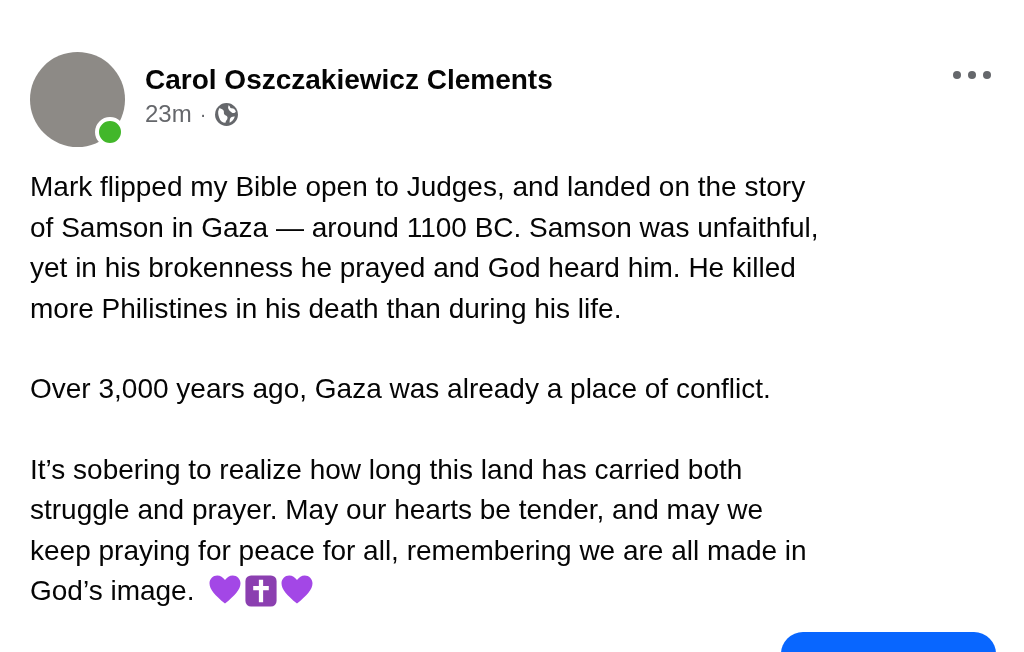 Image resolution: width=1024 pixels, height=652 pixels. I want to click on cross-icon, so click(261, 591).